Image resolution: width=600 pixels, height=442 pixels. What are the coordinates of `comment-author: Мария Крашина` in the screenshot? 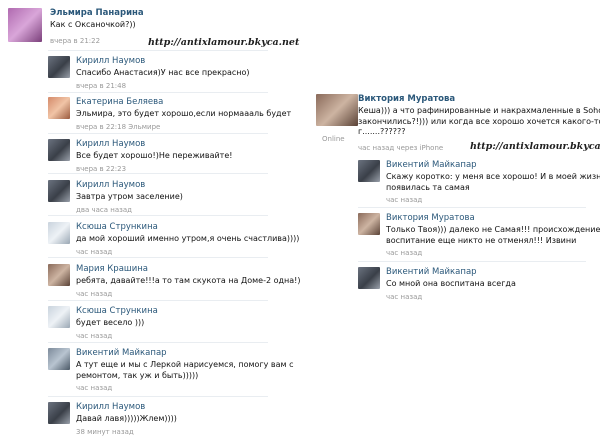 It's located at (188, 269).